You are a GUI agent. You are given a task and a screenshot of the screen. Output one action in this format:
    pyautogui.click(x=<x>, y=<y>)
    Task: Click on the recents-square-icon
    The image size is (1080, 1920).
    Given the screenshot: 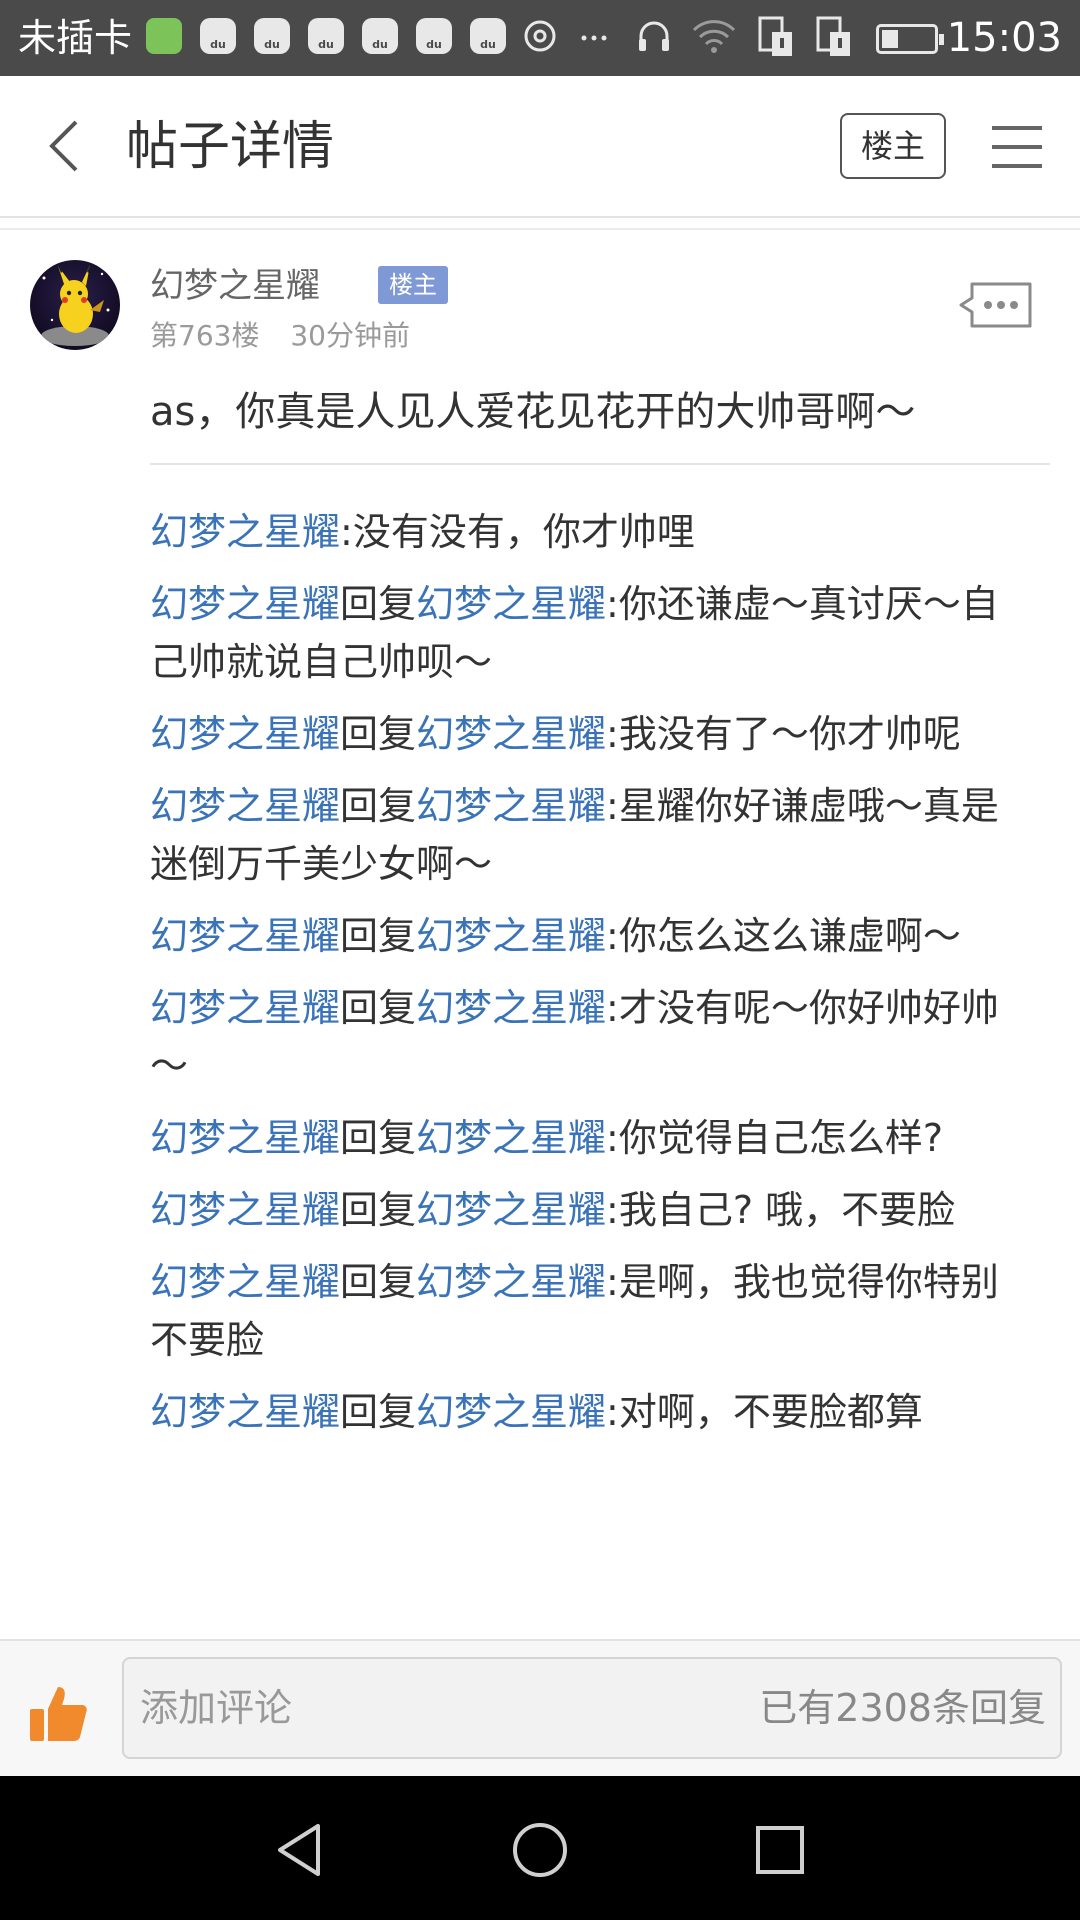 What is the action you would take?
    pyautogui.click(x=780, y=1850)
    